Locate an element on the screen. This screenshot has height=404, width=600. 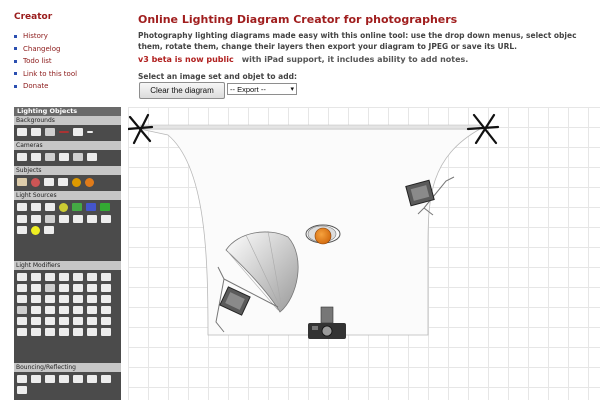
export-select: -- Export -- ▾ is located at coordinates (262, 89).